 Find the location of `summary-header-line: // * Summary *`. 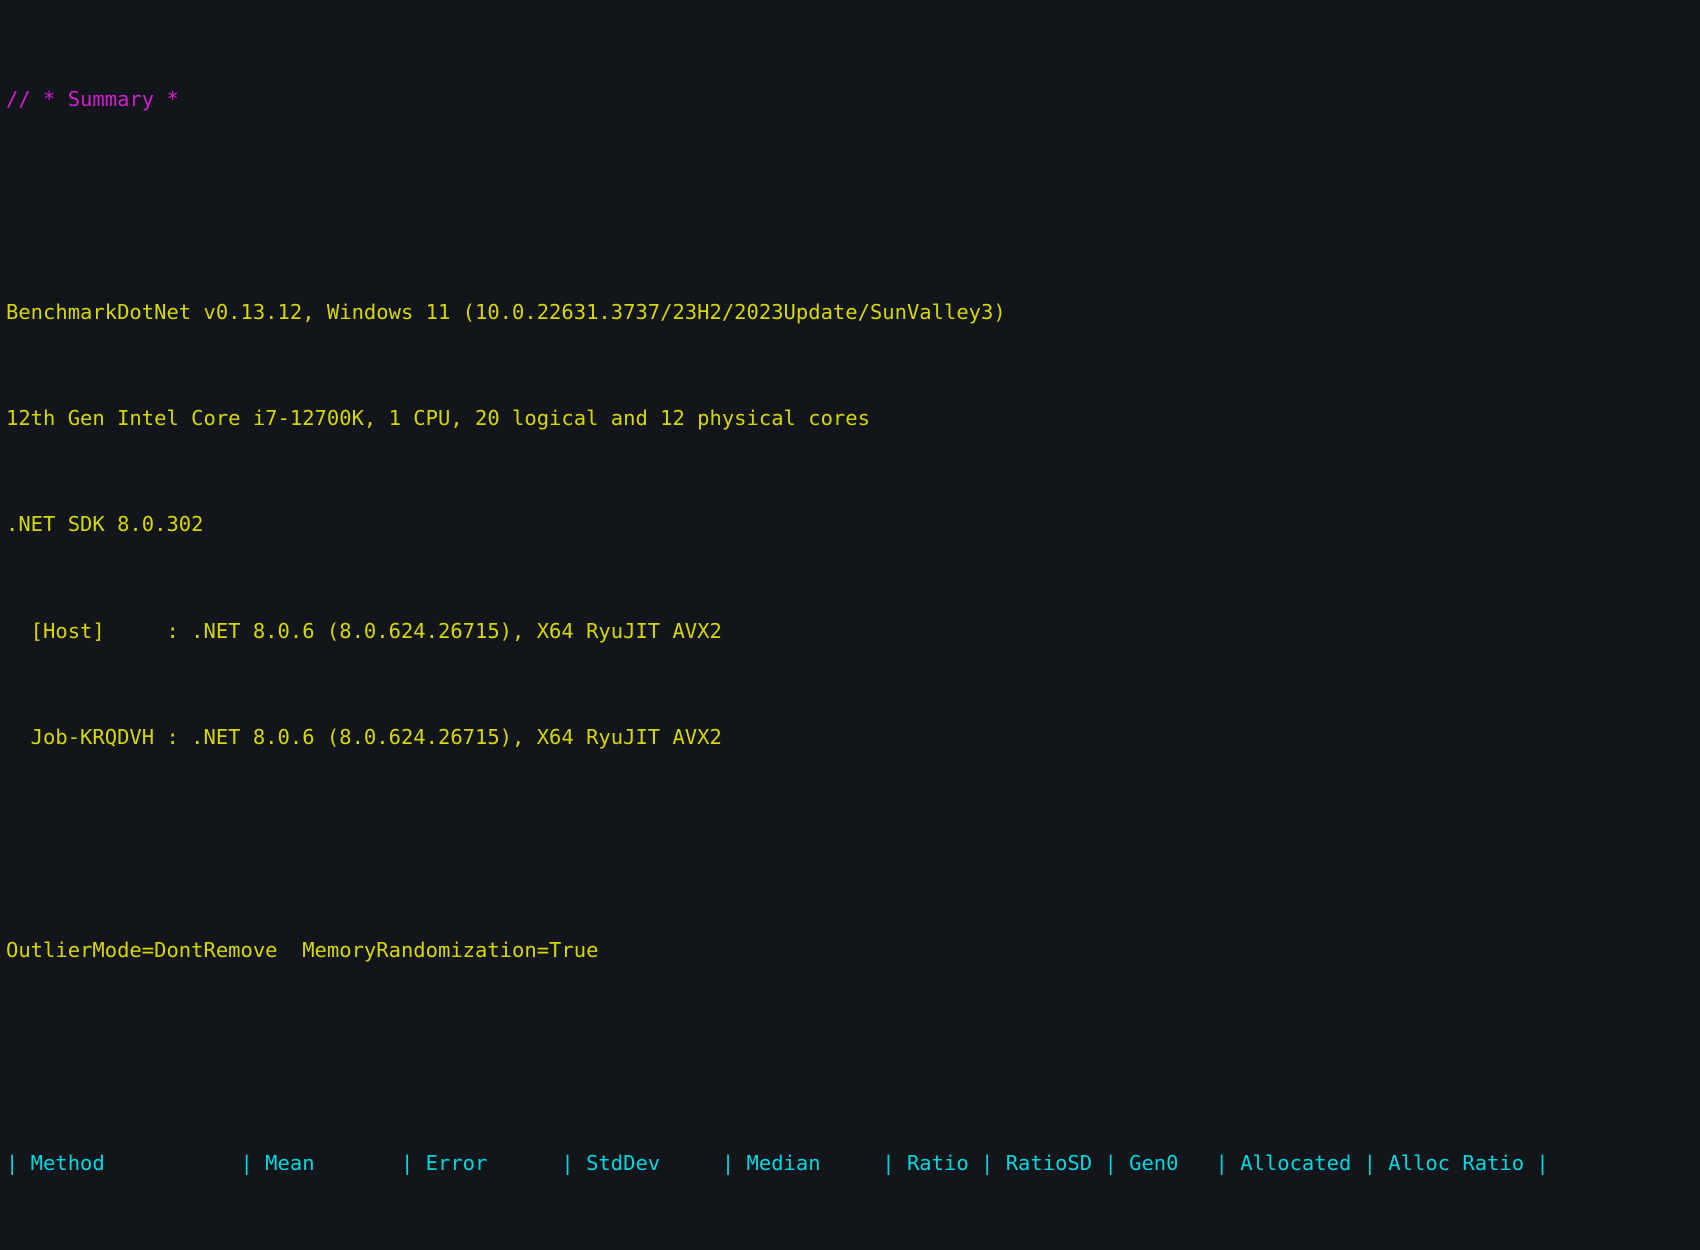

summary-header-line: // * Summary * is located at coordinates (92, 98).